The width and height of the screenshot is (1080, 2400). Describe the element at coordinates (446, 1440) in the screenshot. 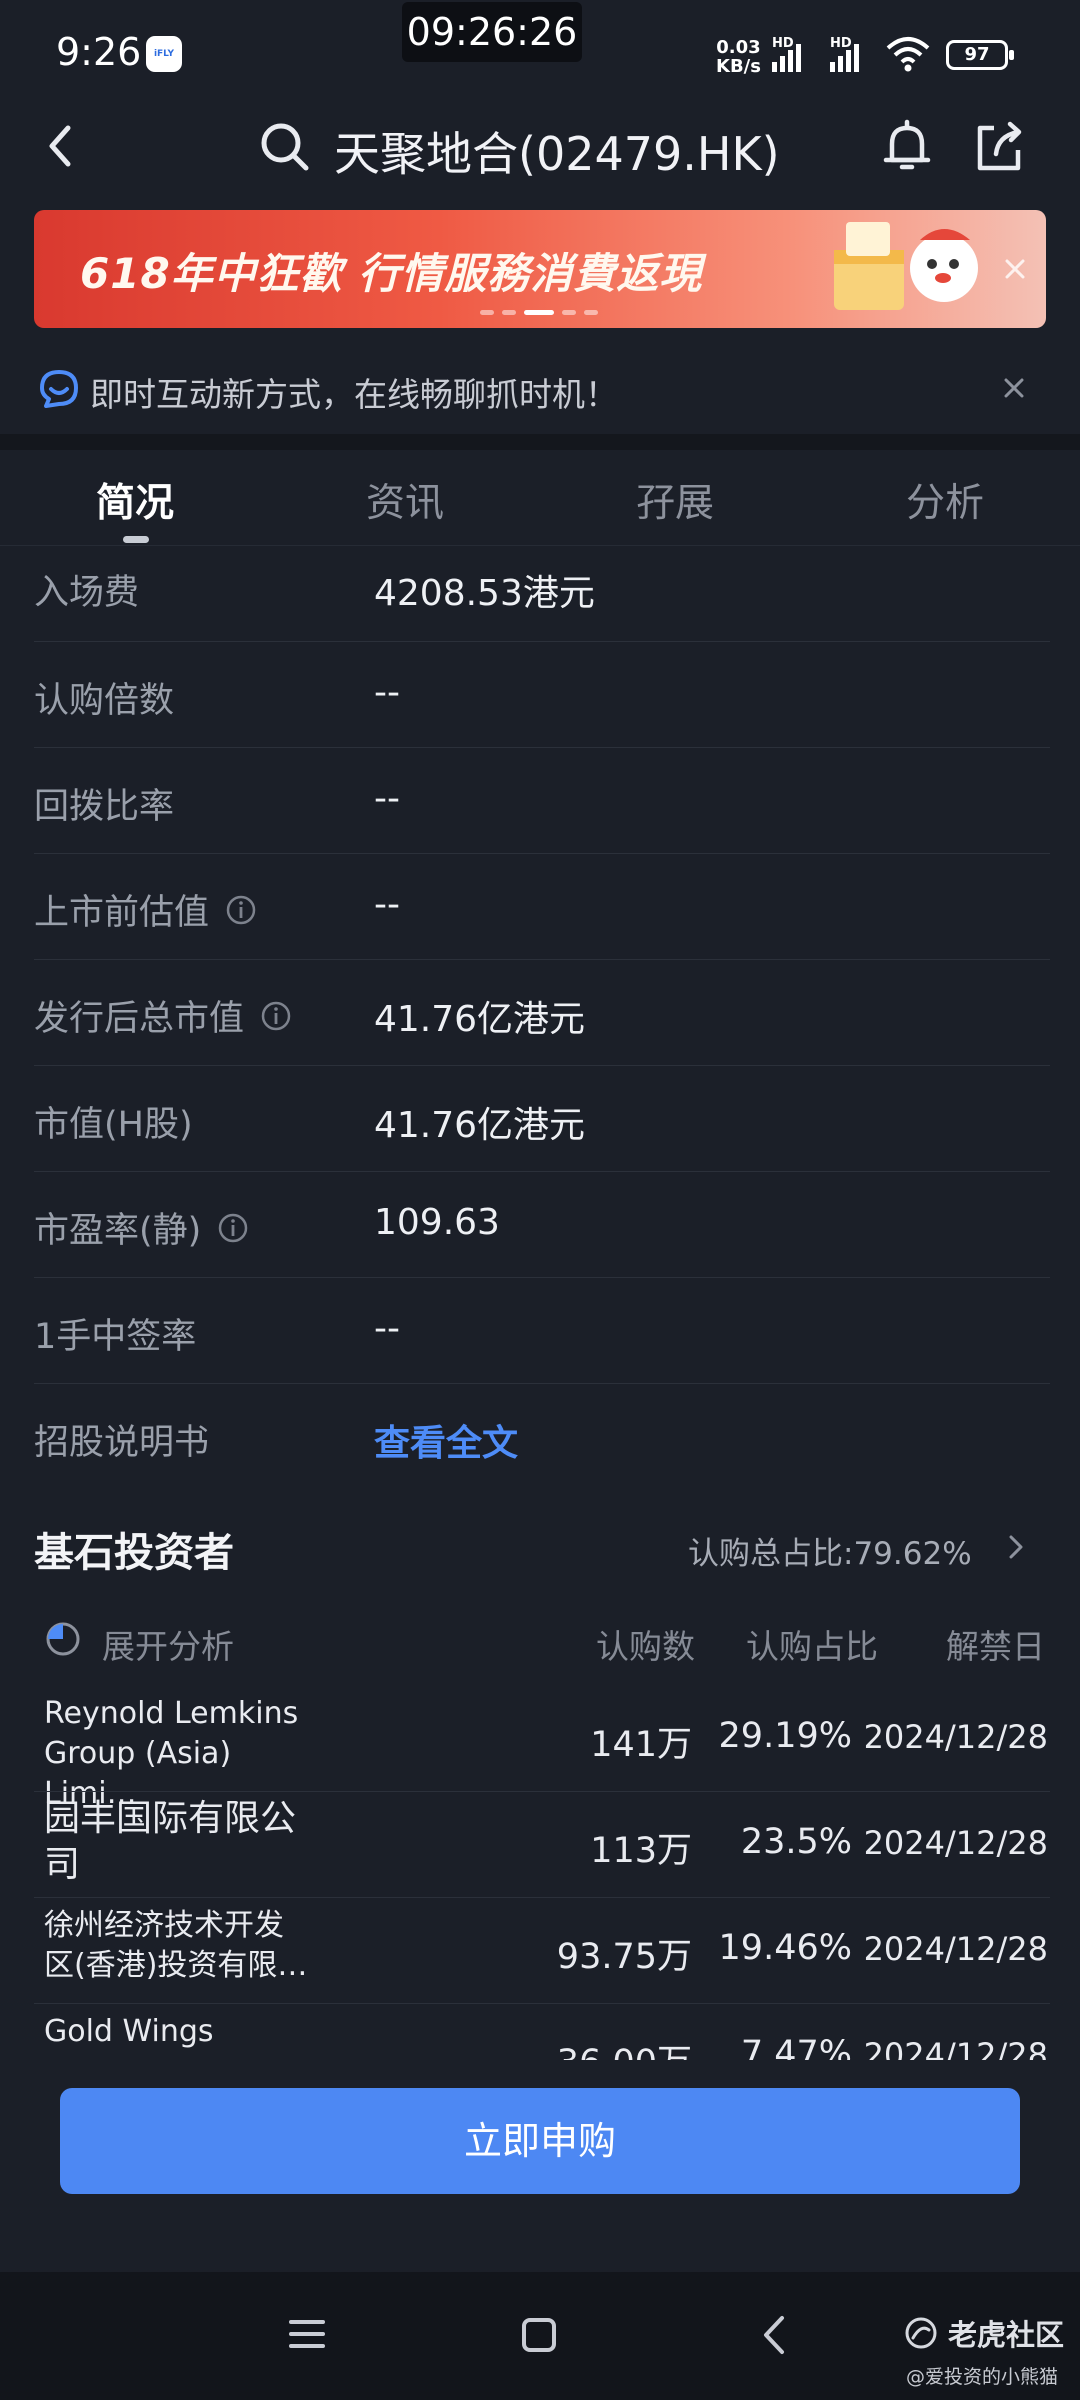

I see `view-prospectus-link: 查看全文` at that location.